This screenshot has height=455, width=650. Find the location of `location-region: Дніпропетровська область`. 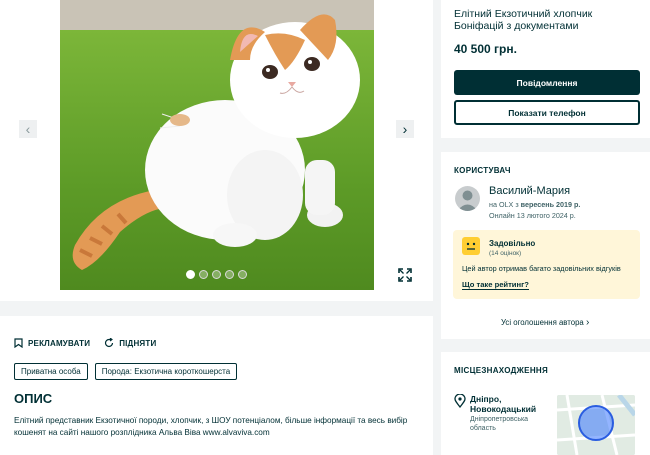

location-region: Дніпропетровська область is located at coordinates (499, 424).